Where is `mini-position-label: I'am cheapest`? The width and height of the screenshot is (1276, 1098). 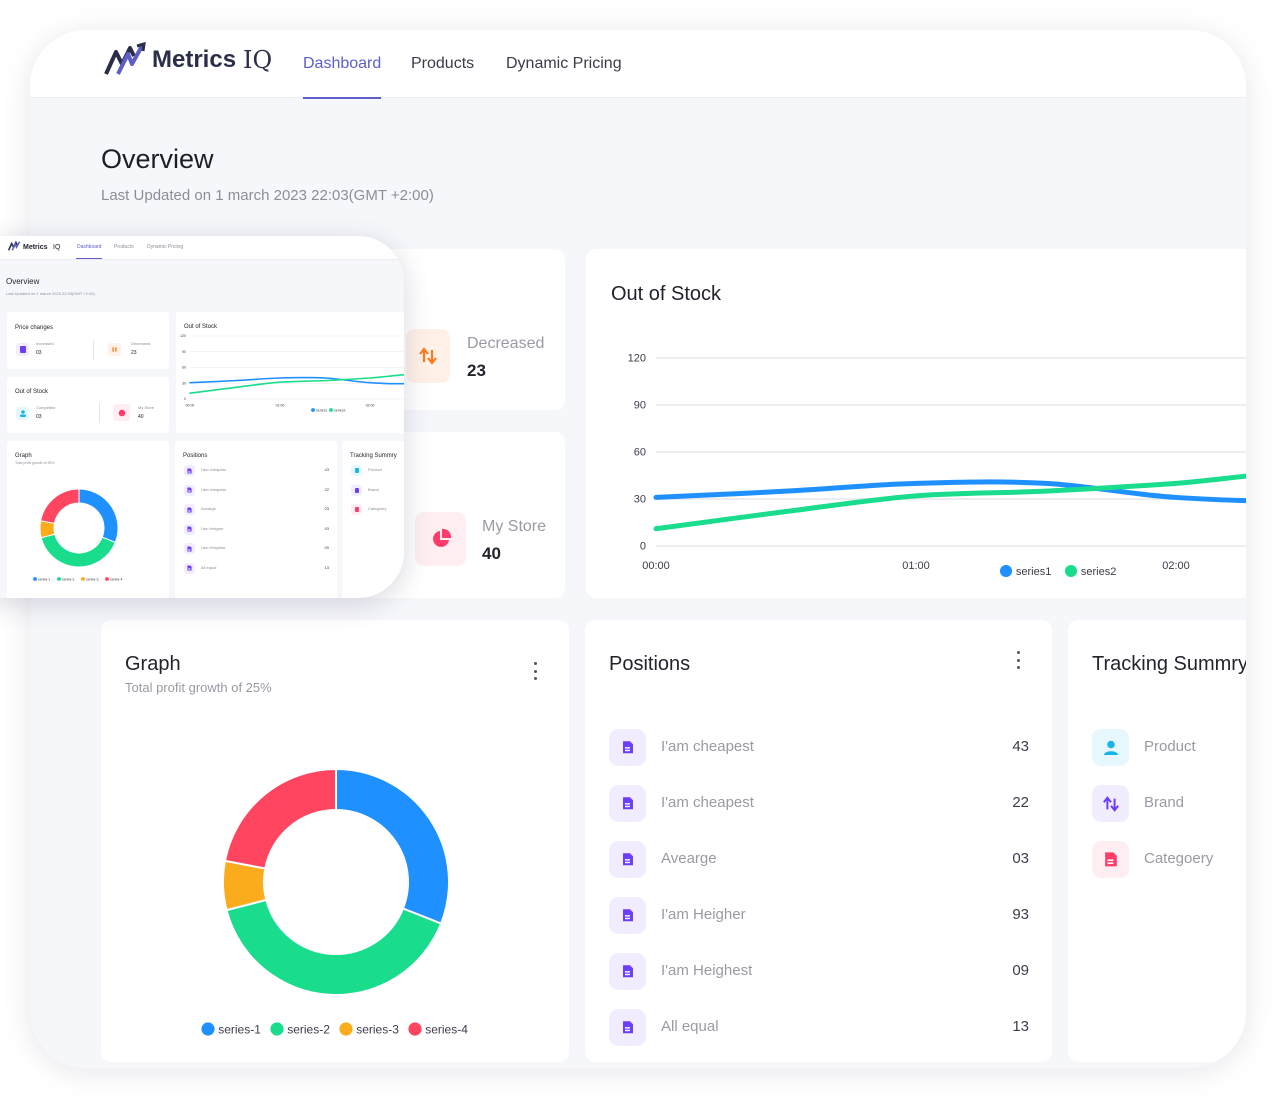 mini-position-label: I'am cheapest is located at coordinates (213, 469).